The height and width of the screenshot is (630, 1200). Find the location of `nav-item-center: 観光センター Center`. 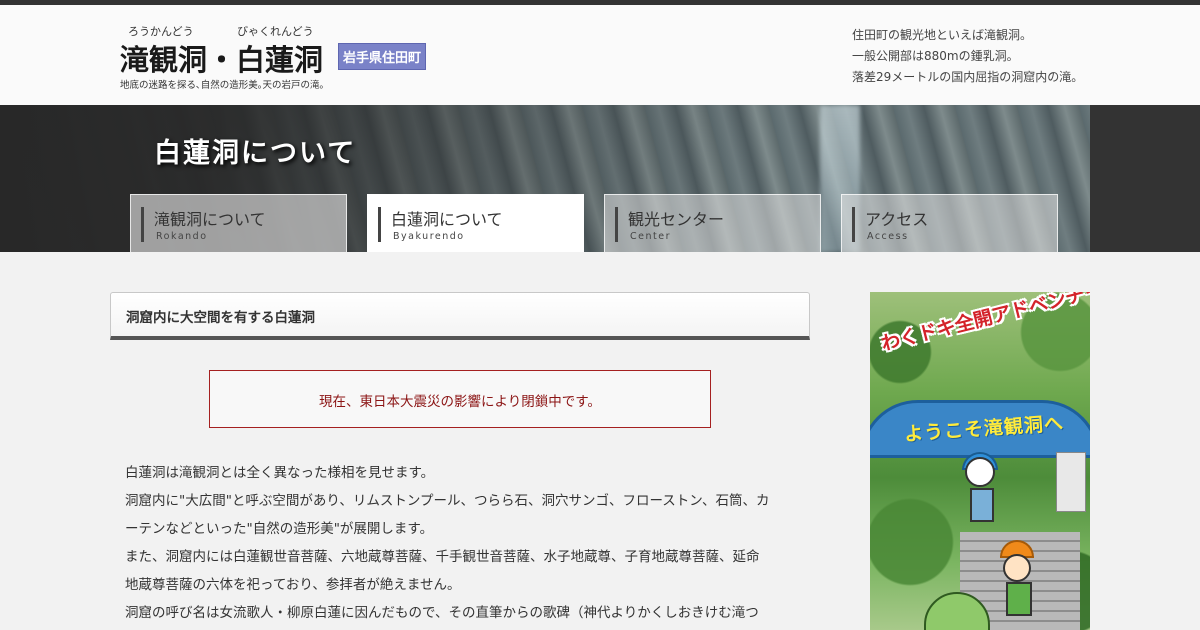

nav-item-center: 観光センター Center is located at coordinates (712, 223).